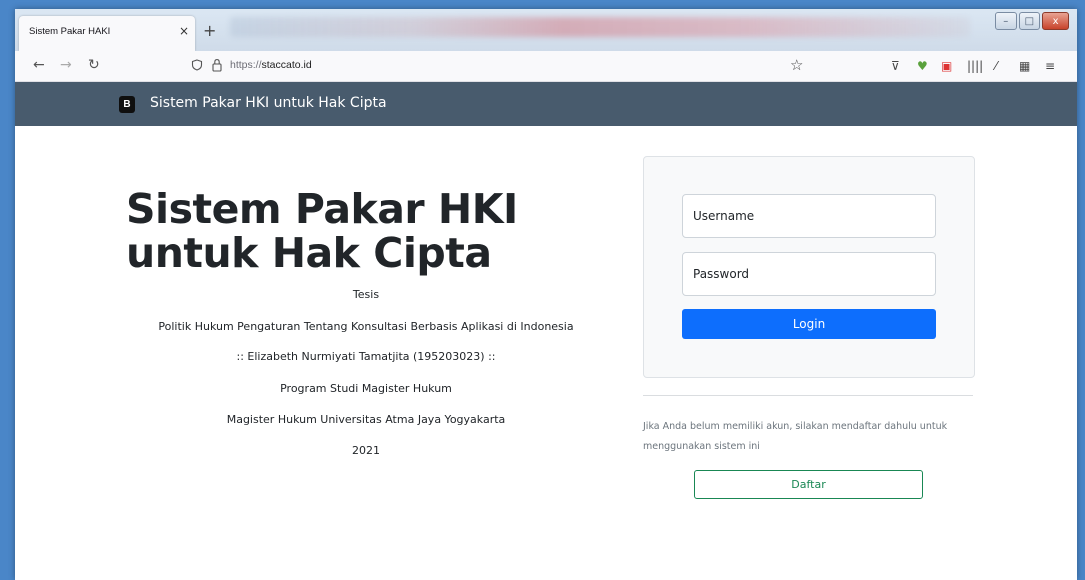  I want to click on bootstrap-logo-icon: B, so click(127, 104).